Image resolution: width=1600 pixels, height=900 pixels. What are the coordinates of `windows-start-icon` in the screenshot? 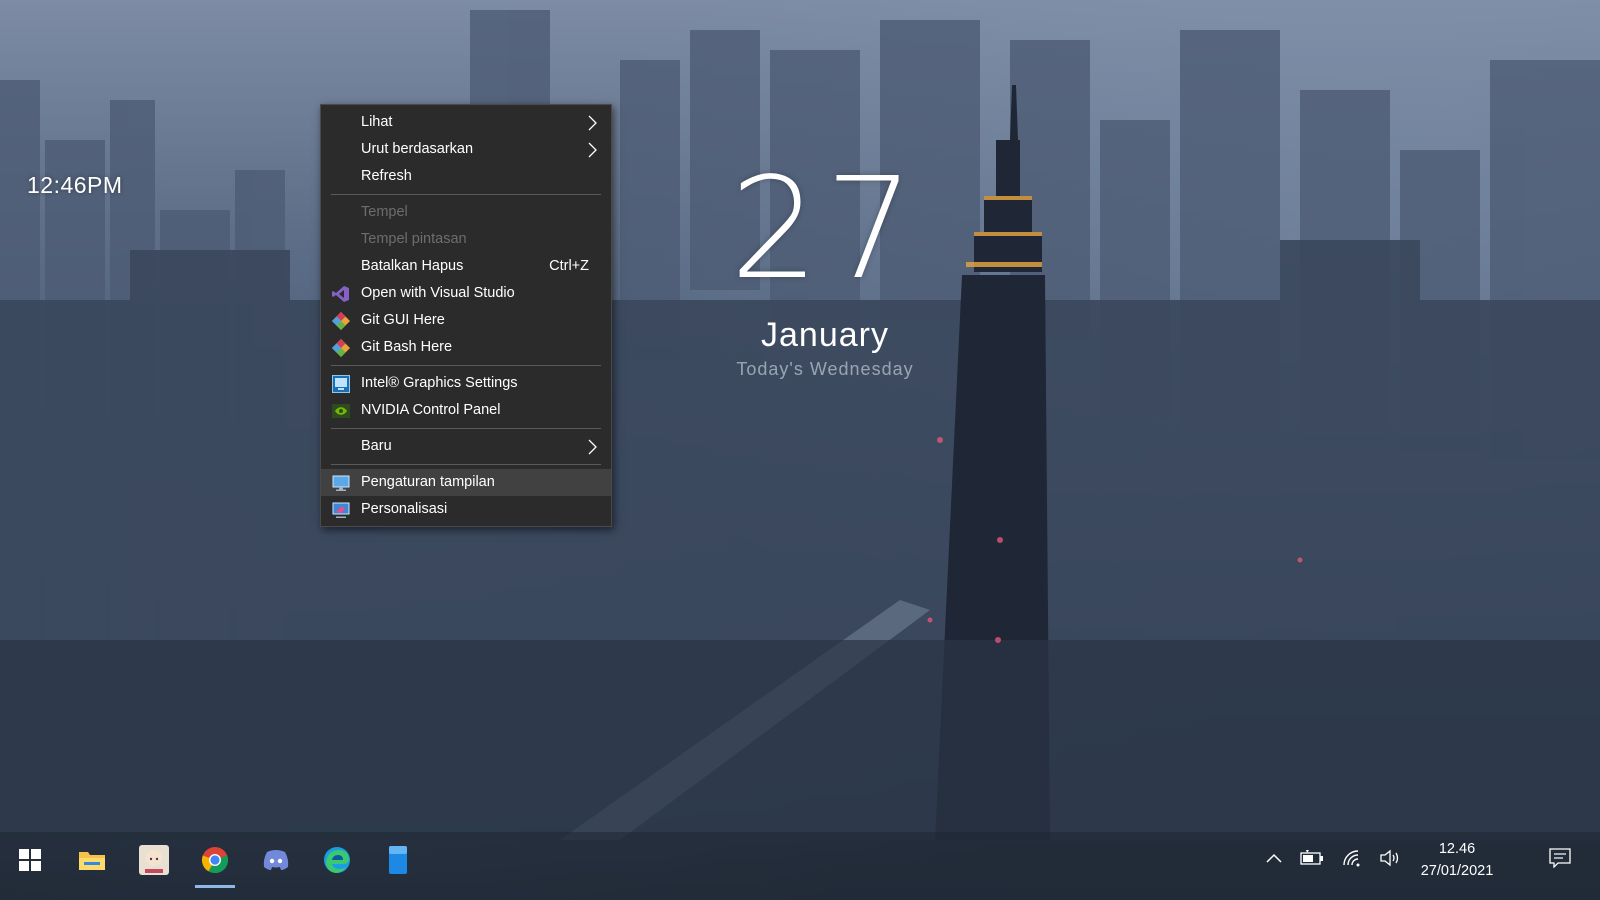 It's located at (30, 860).